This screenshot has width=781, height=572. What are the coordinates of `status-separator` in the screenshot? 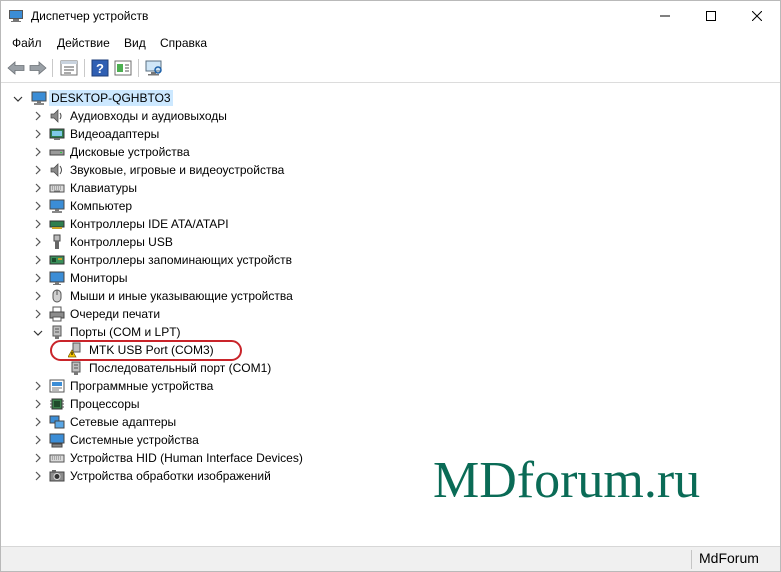 It's located at (691, 559).